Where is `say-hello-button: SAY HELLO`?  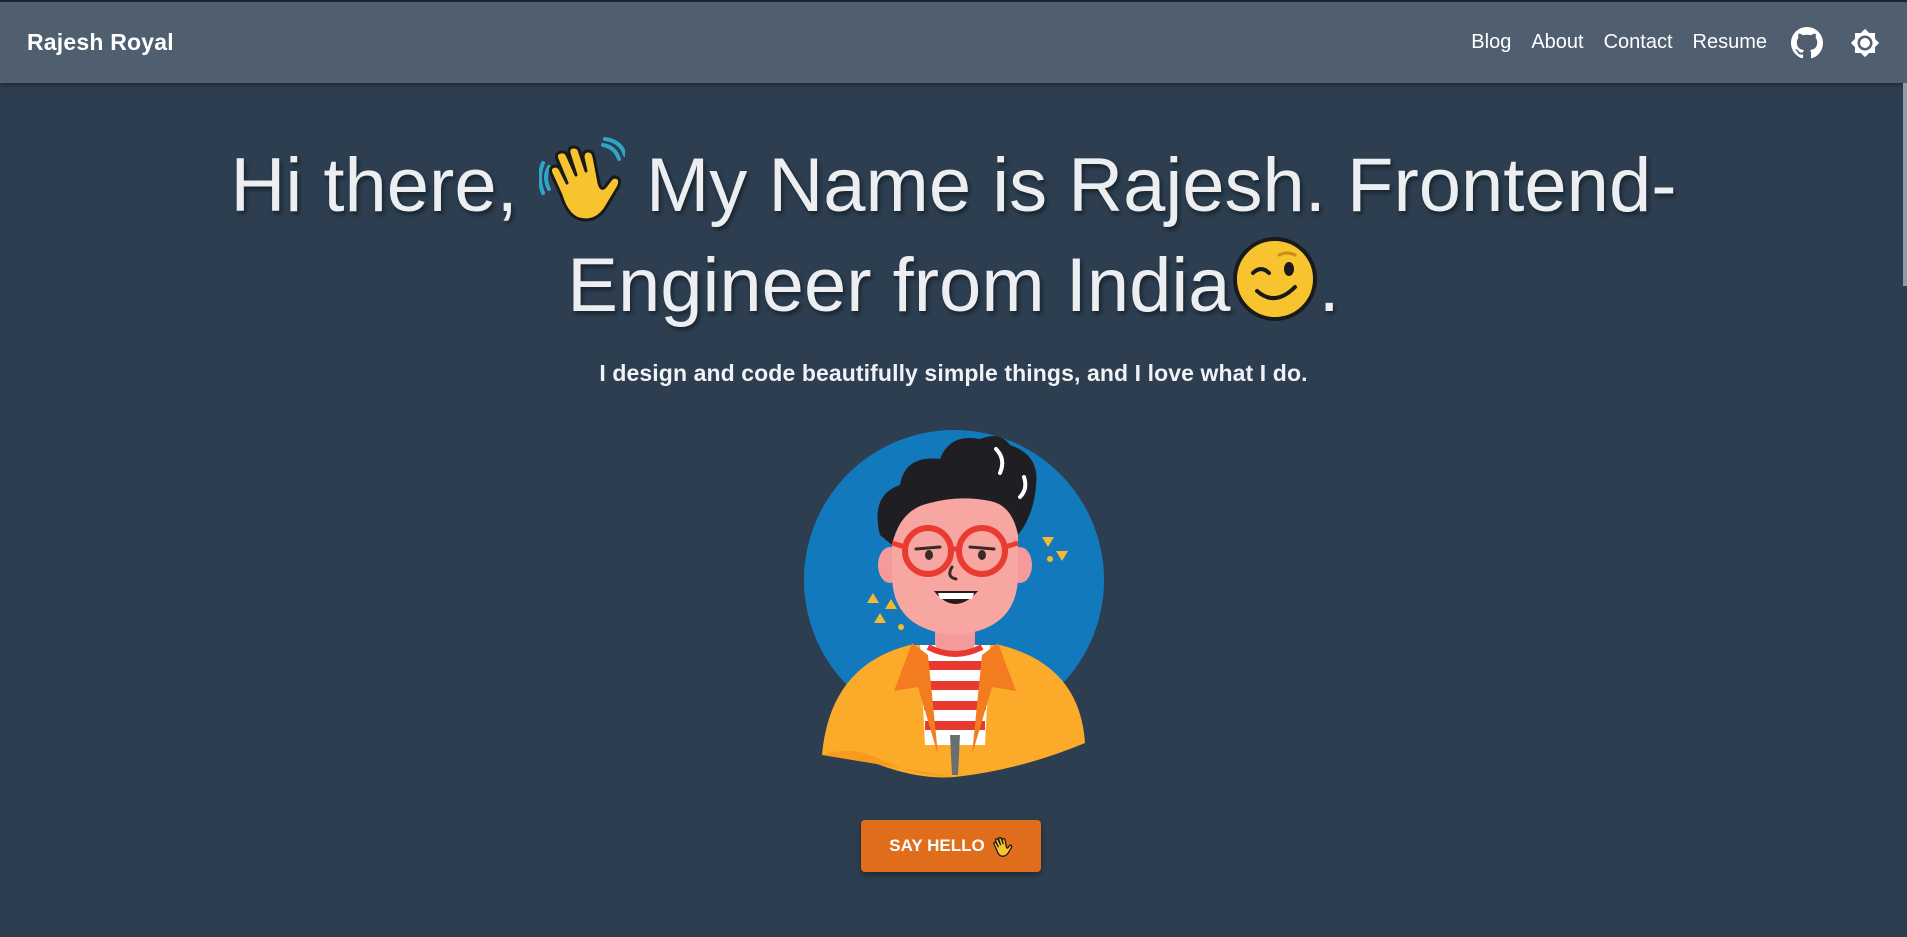
say-hello-button: SAY HELLO is located at coordinates (951, 846).